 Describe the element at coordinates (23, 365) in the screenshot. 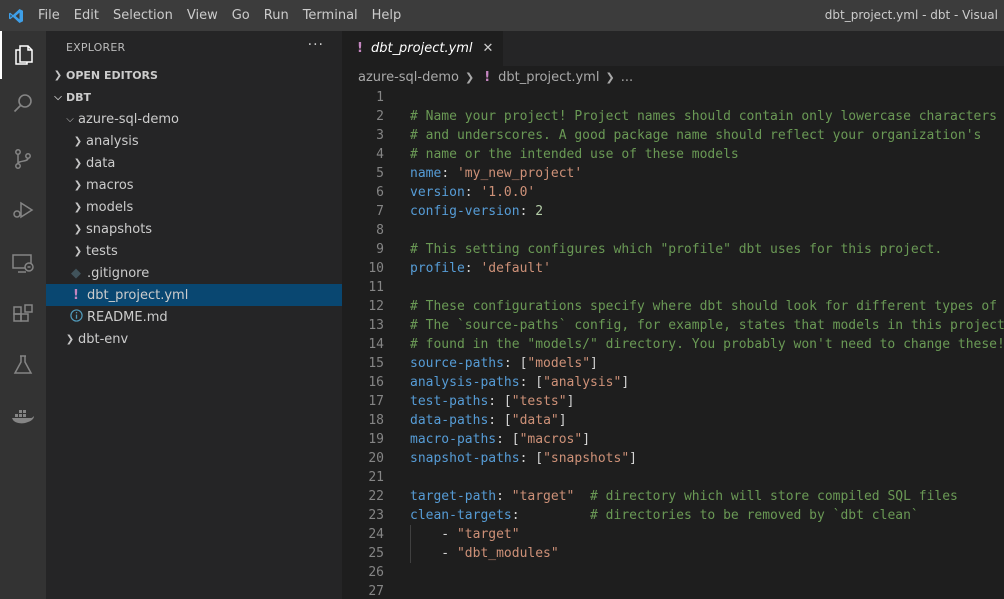

I see `testing-icon` at that location.